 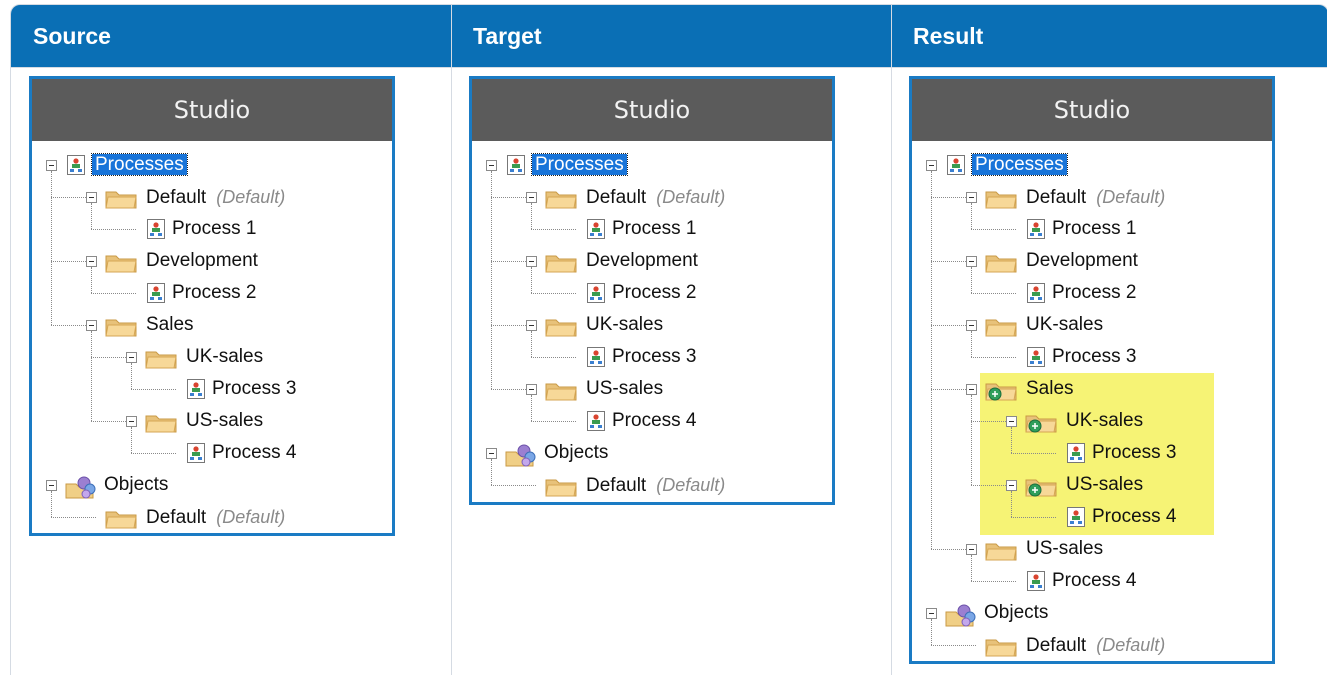 I want to click on column-divider, so click(x=891, y=340).